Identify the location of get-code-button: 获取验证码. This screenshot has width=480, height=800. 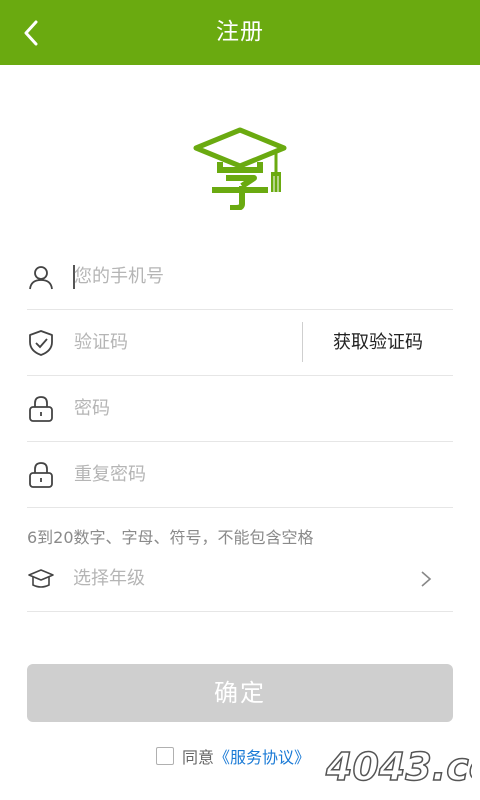
(378, 343).